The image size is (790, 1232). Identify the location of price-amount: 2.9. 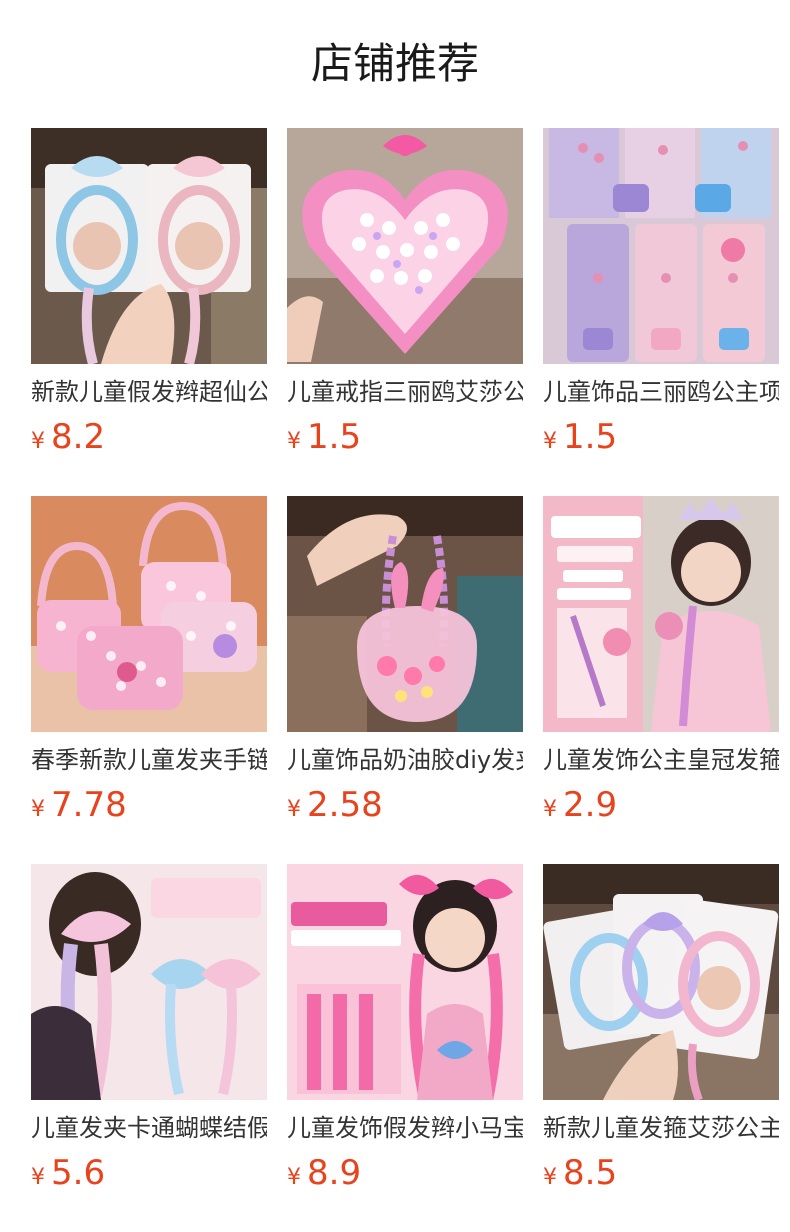
(590, 805).